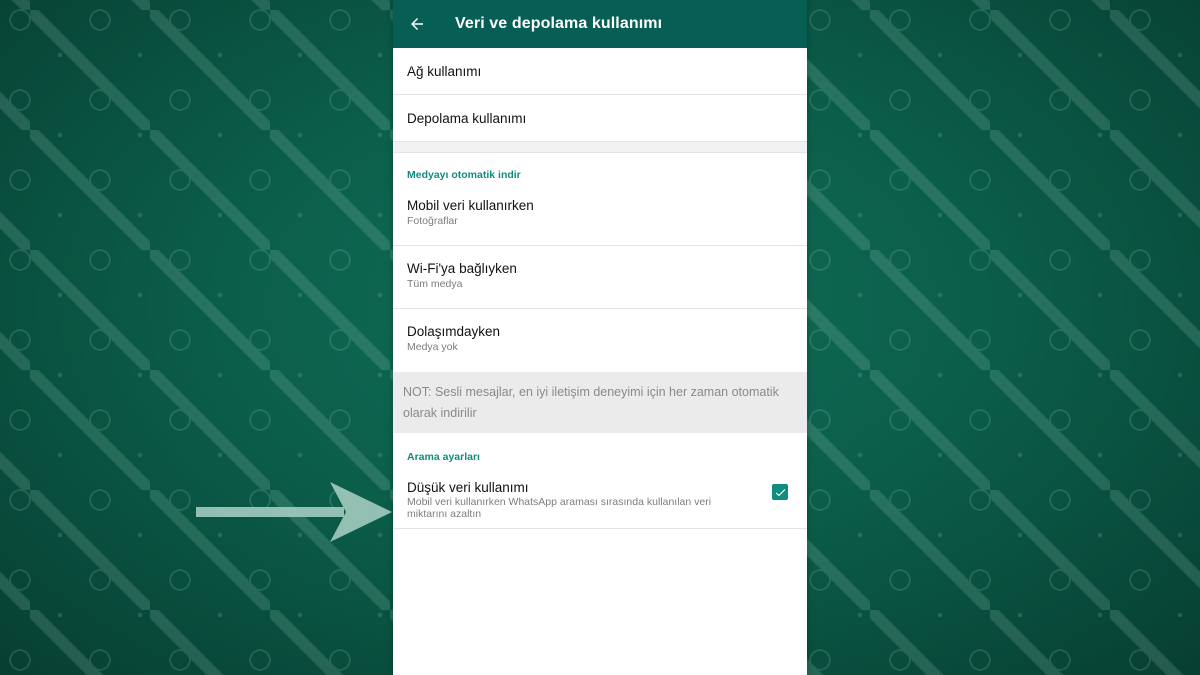 Image resolution: width=1200 pixels, height=675 pixels. Describe the element at coordinates (600, 147) in the screenshot. I see `section-divider` at that location.